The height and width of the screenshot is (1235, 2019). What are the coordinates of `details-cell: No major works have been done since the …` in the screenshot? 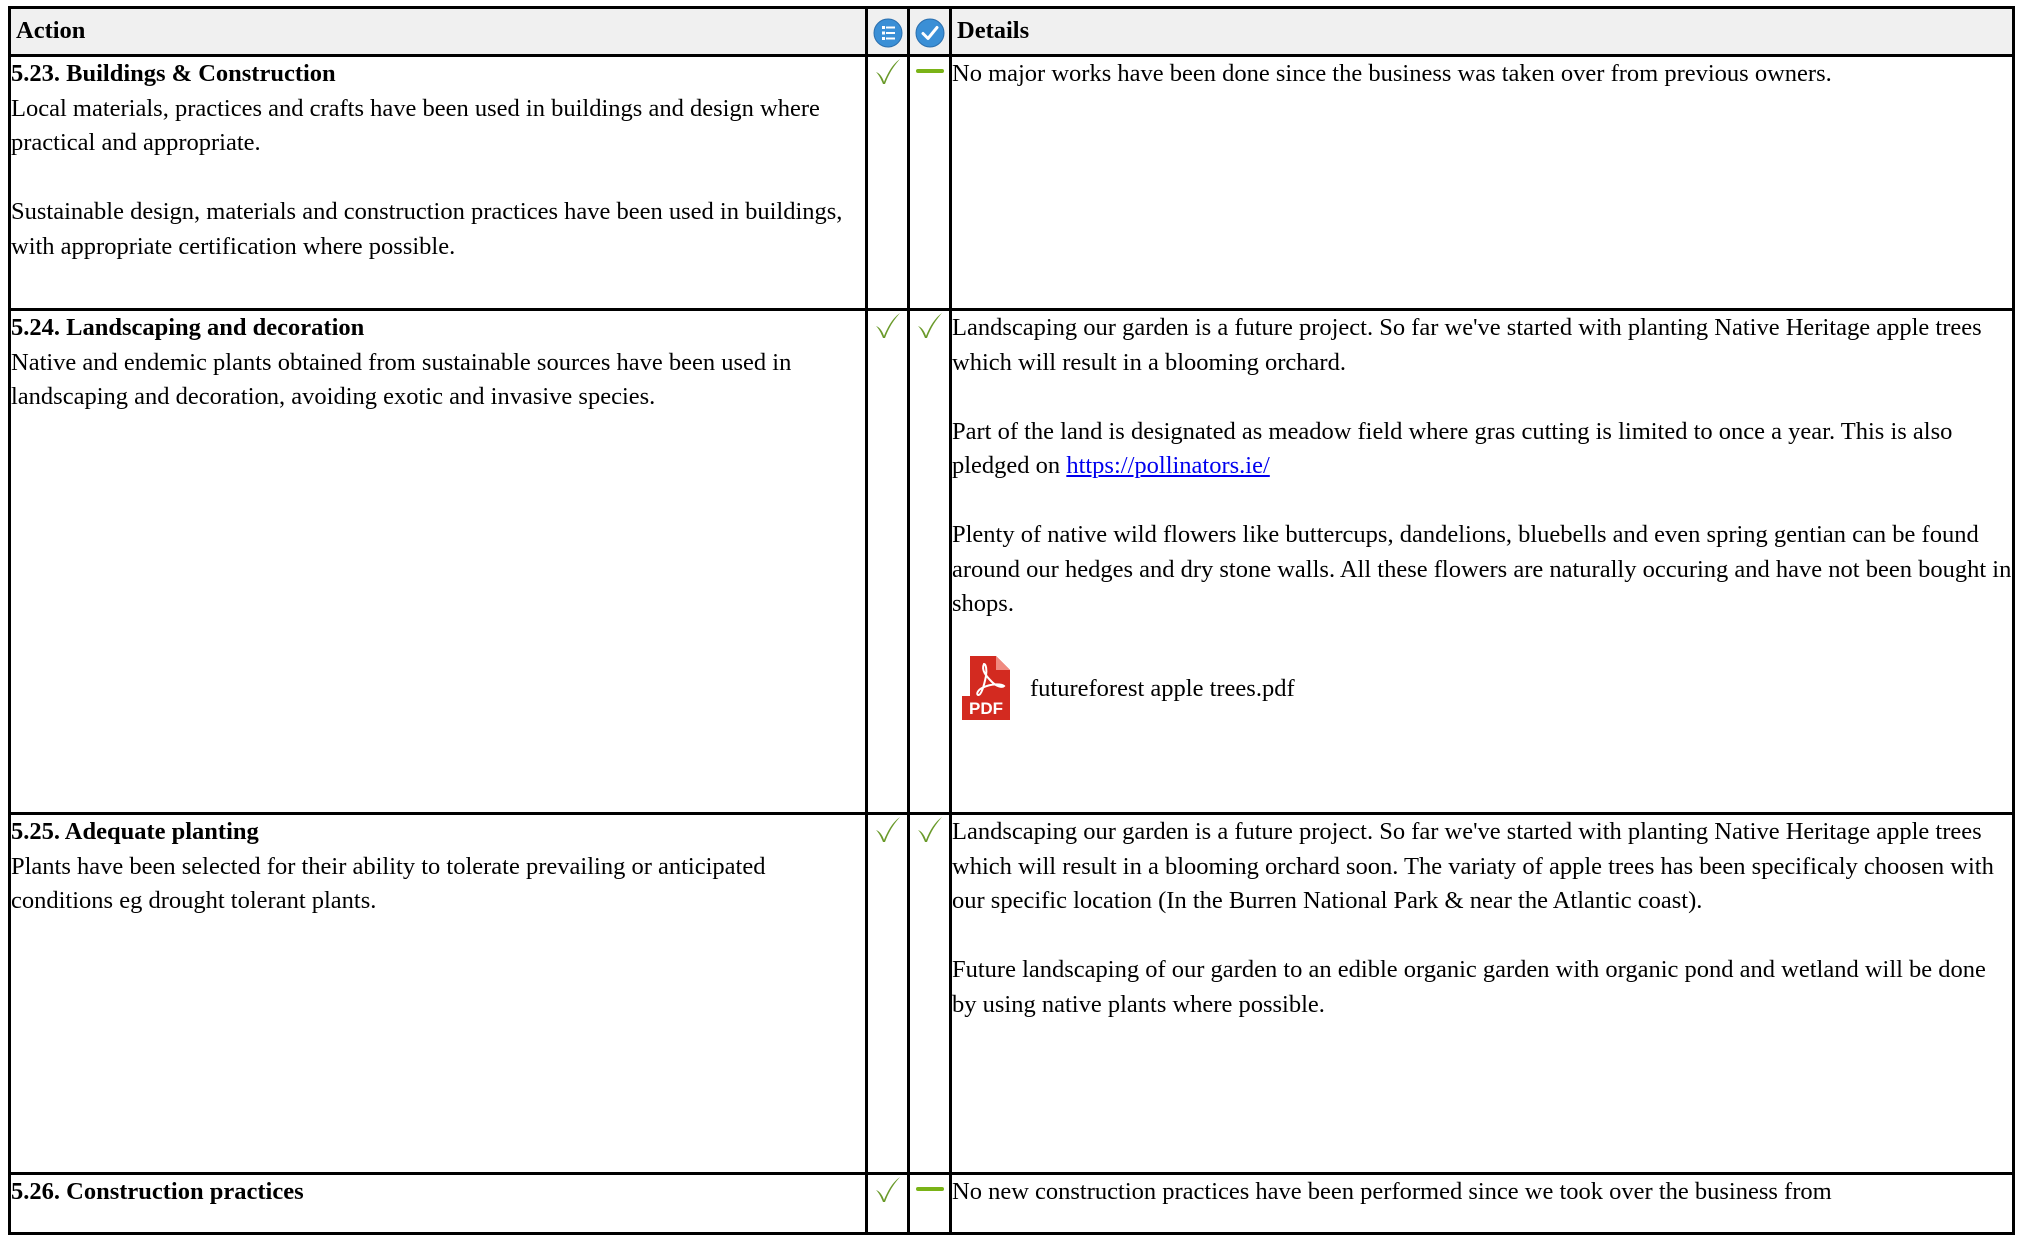 It's located at (1482, 182).